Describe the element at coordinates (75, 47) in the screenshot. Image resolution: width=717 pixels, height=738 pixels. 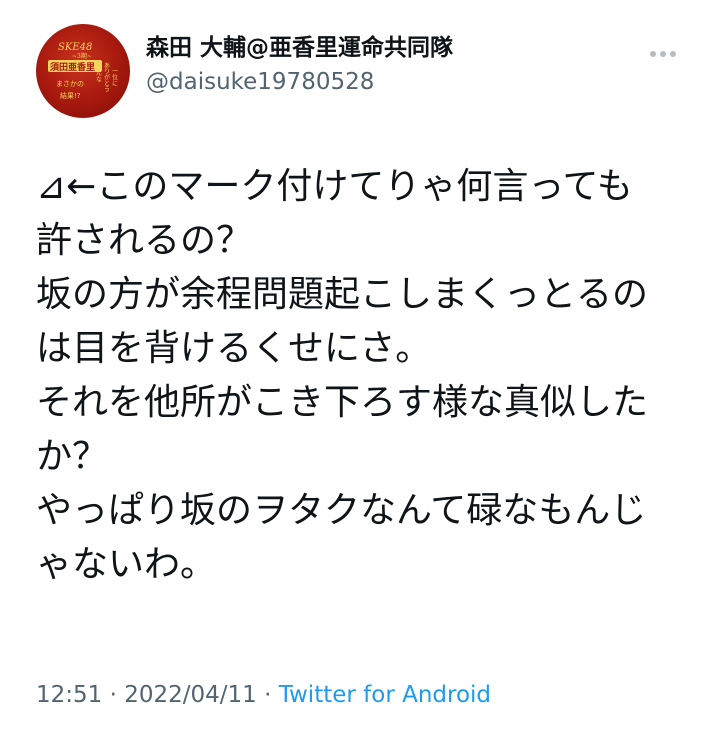
I see `svg-text: SKE48` at that location.